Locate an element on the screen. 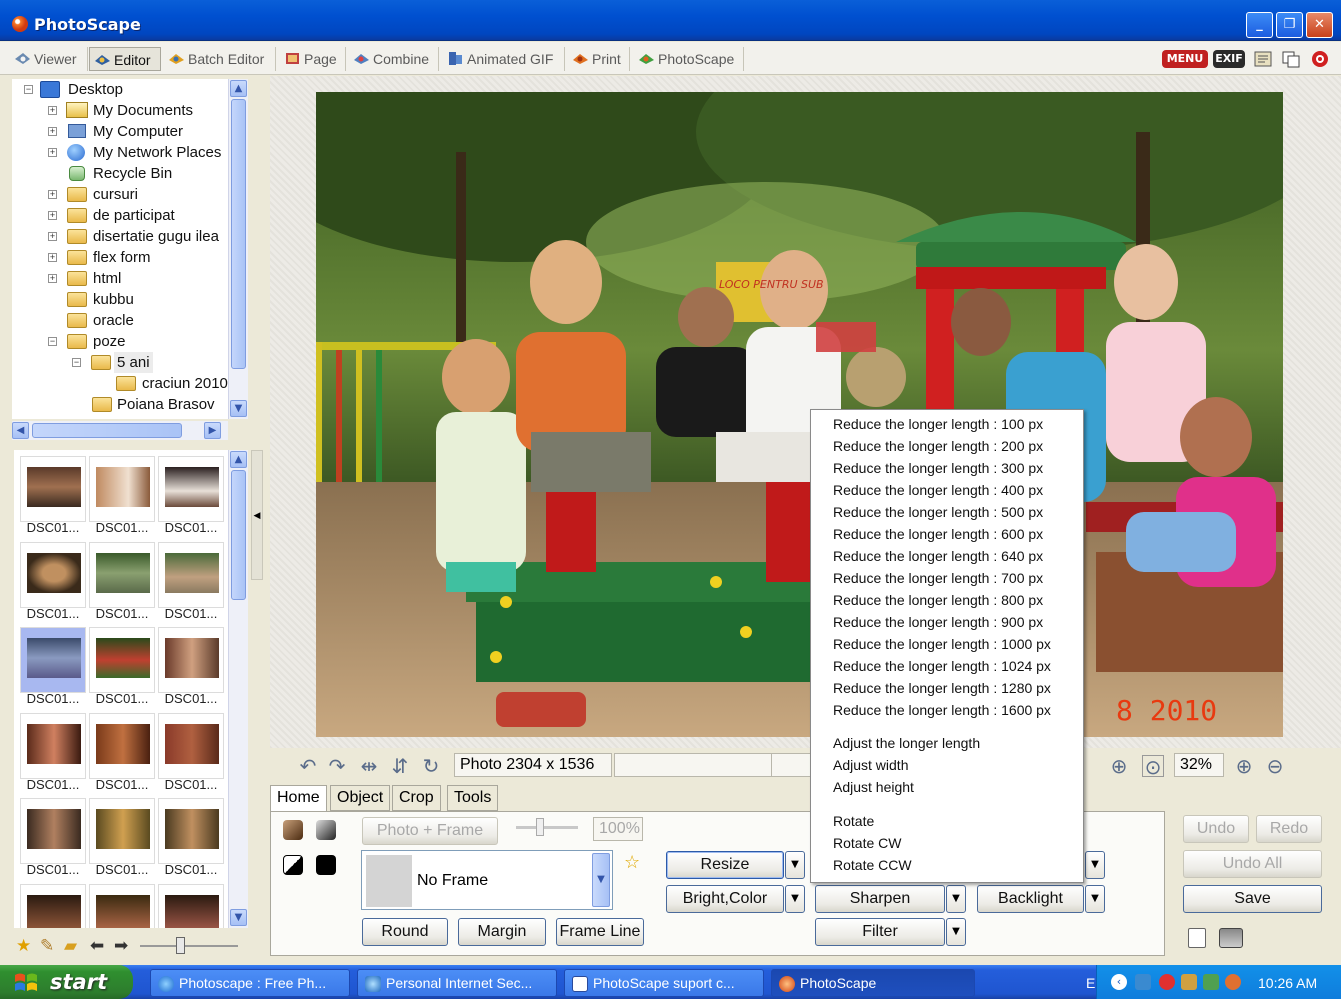  sharpen-dropdown-icon: ▼ is located at coordinates (956, 899).